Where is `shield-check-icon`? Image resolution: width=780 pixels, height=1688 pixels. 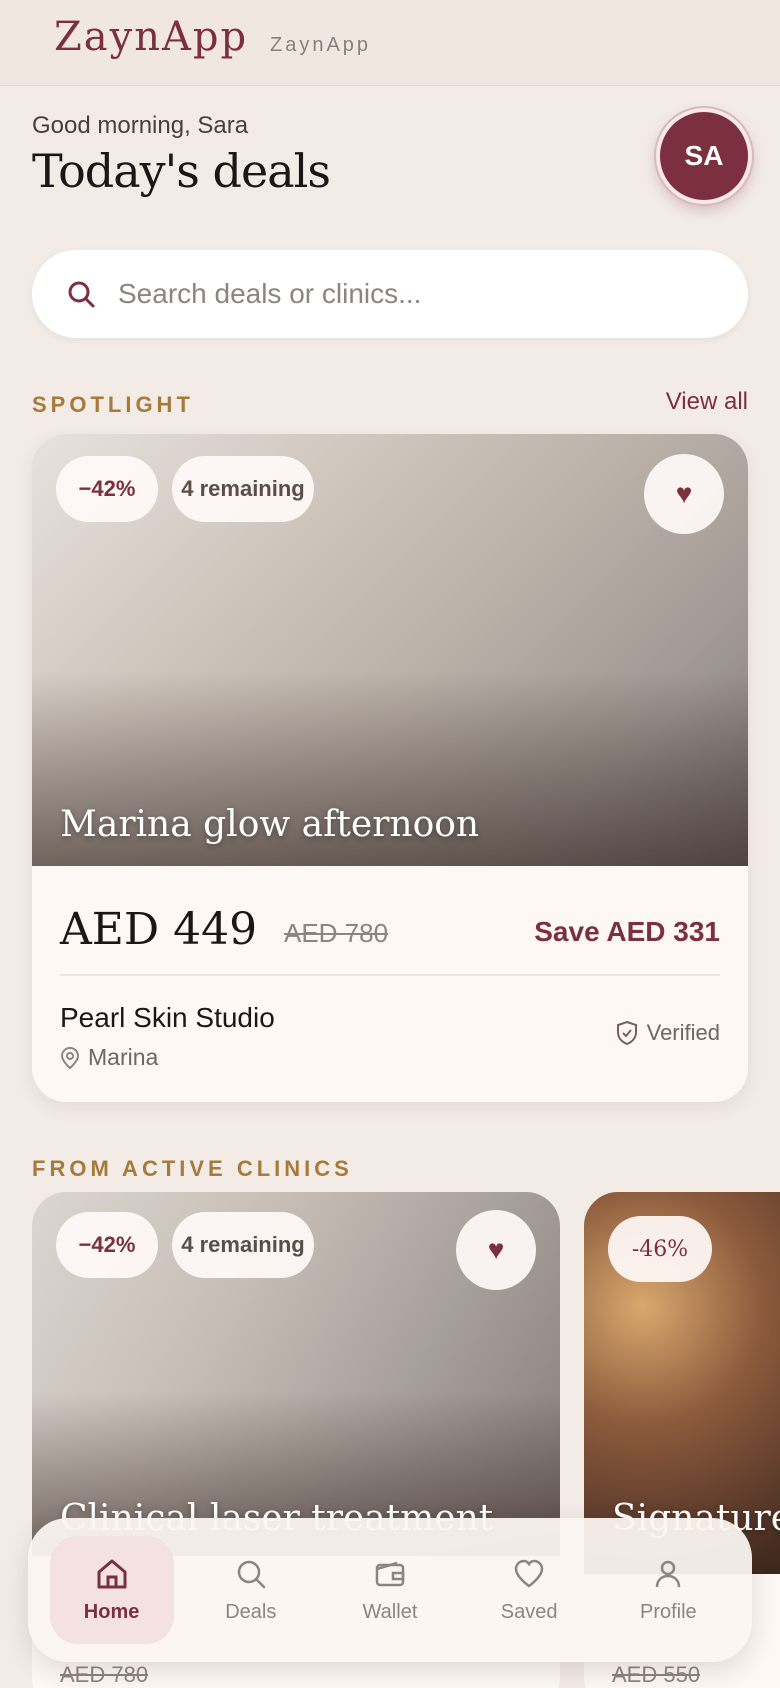
shield-check-icon is located at coordinates (626, 1033).